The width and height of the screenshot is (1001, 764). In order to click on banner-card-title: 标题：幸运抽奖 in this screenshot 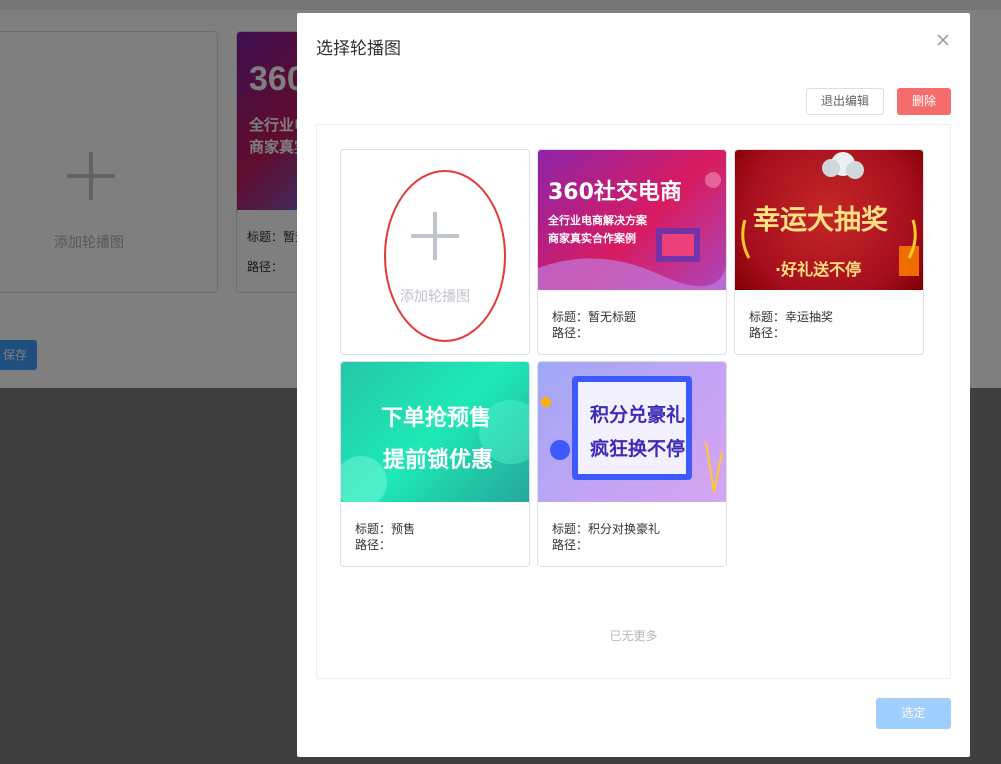, I will do `click(791, 317)`.